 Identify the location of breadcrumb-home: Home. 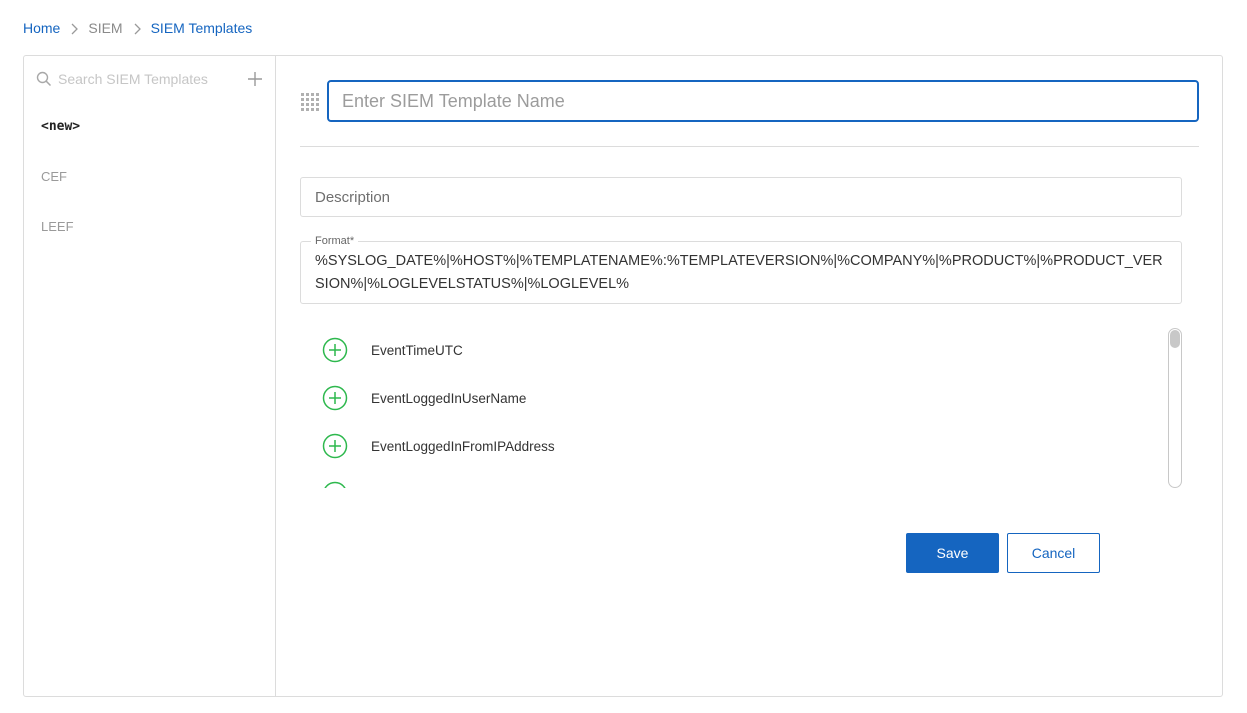
(41, 28).